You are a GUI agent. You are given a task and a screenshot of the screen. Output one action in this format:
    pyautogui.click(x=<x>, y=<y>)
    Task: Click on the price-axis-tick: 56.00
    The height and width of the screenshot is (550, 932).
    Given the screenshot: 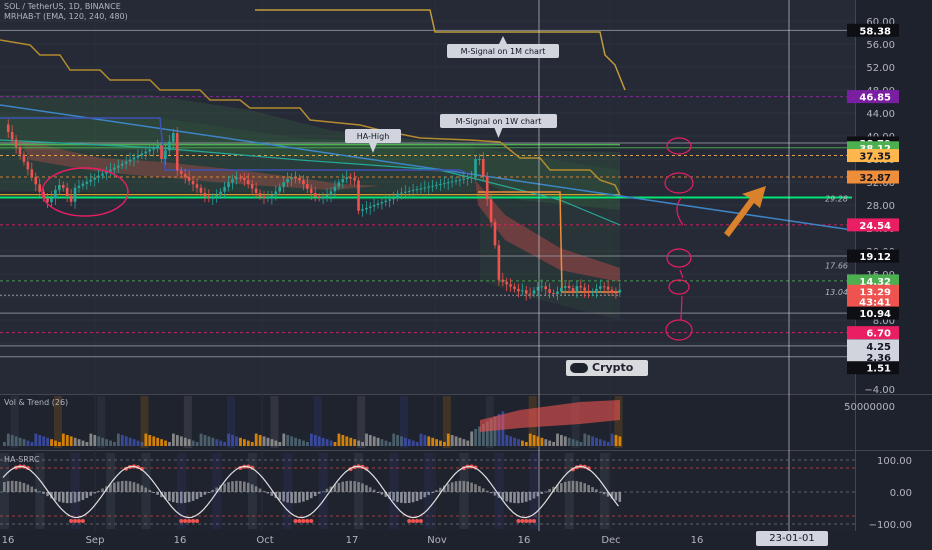 What is the action you would take?
    pyautogui.click(x=880, y=45)
    